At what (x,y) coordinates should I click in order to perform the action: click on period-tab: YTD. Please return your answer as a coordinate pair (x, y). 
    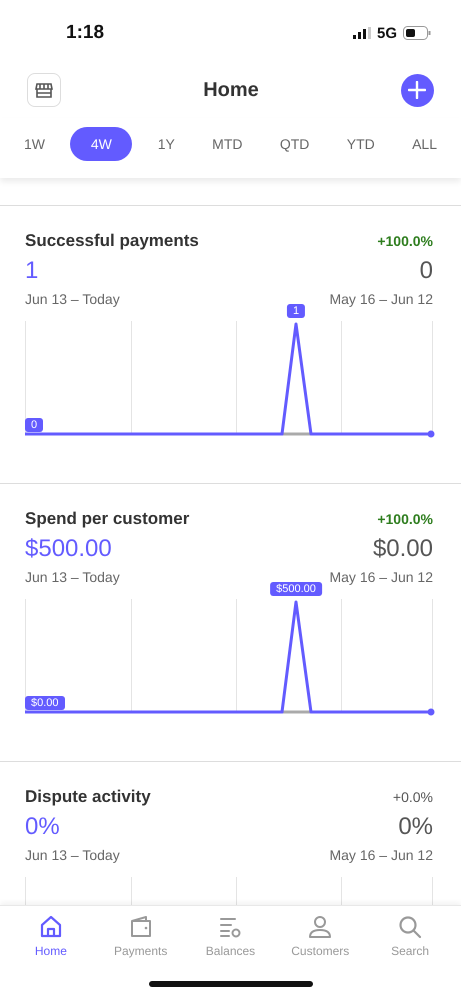
    Looking at the image, I should click on (360, 144).